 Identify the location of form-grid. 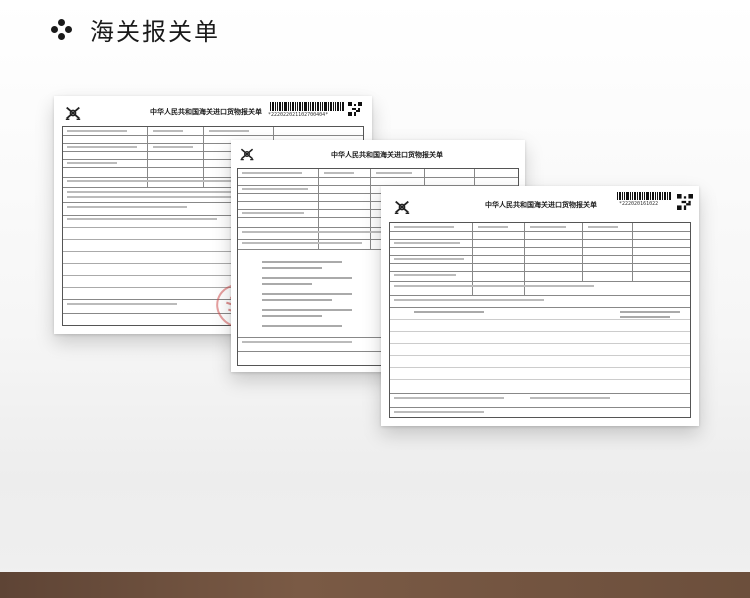
(540, 320).